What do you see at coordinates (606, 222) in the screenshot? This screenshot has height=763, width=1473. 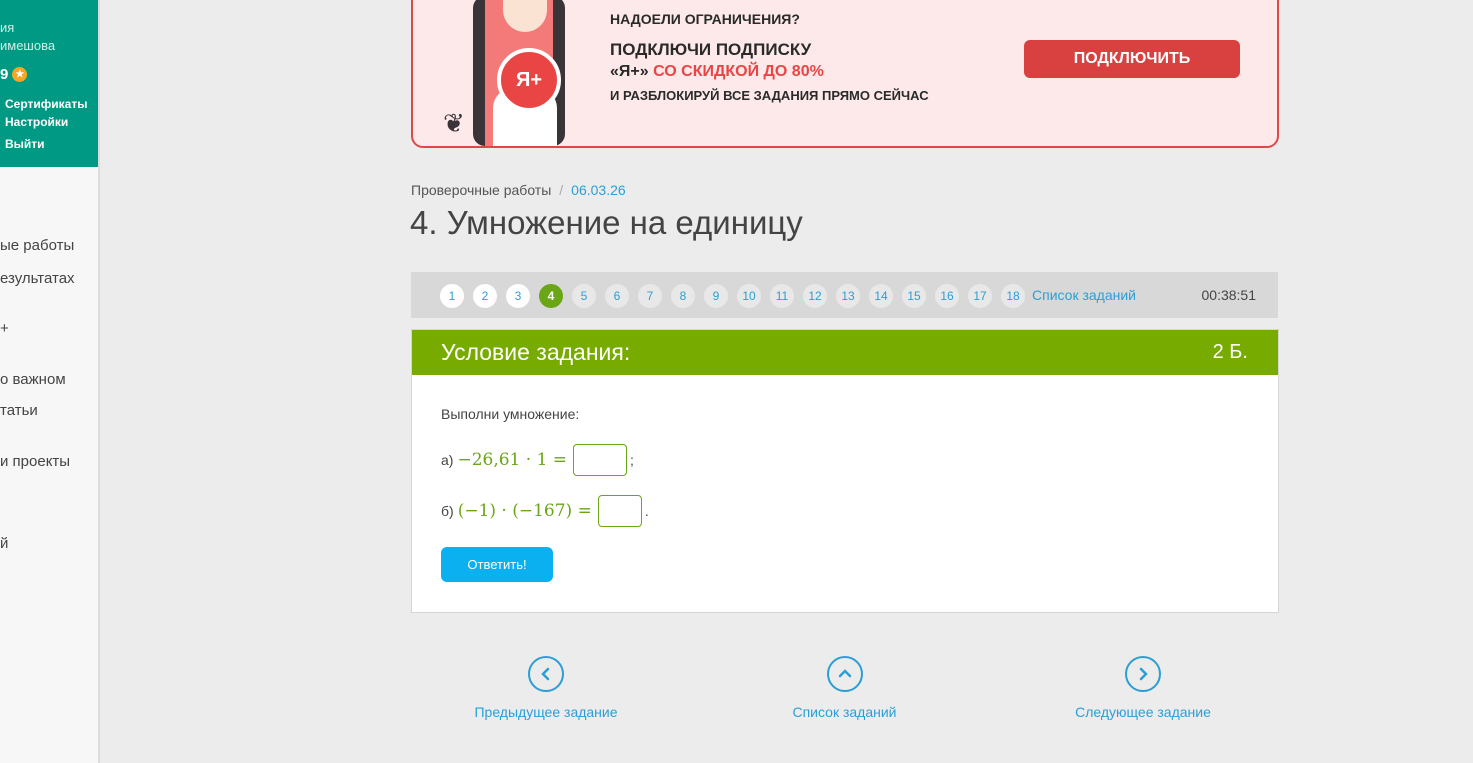 I see `page-title: 4. Умножение на единицу` at bounding box center [606, 222].